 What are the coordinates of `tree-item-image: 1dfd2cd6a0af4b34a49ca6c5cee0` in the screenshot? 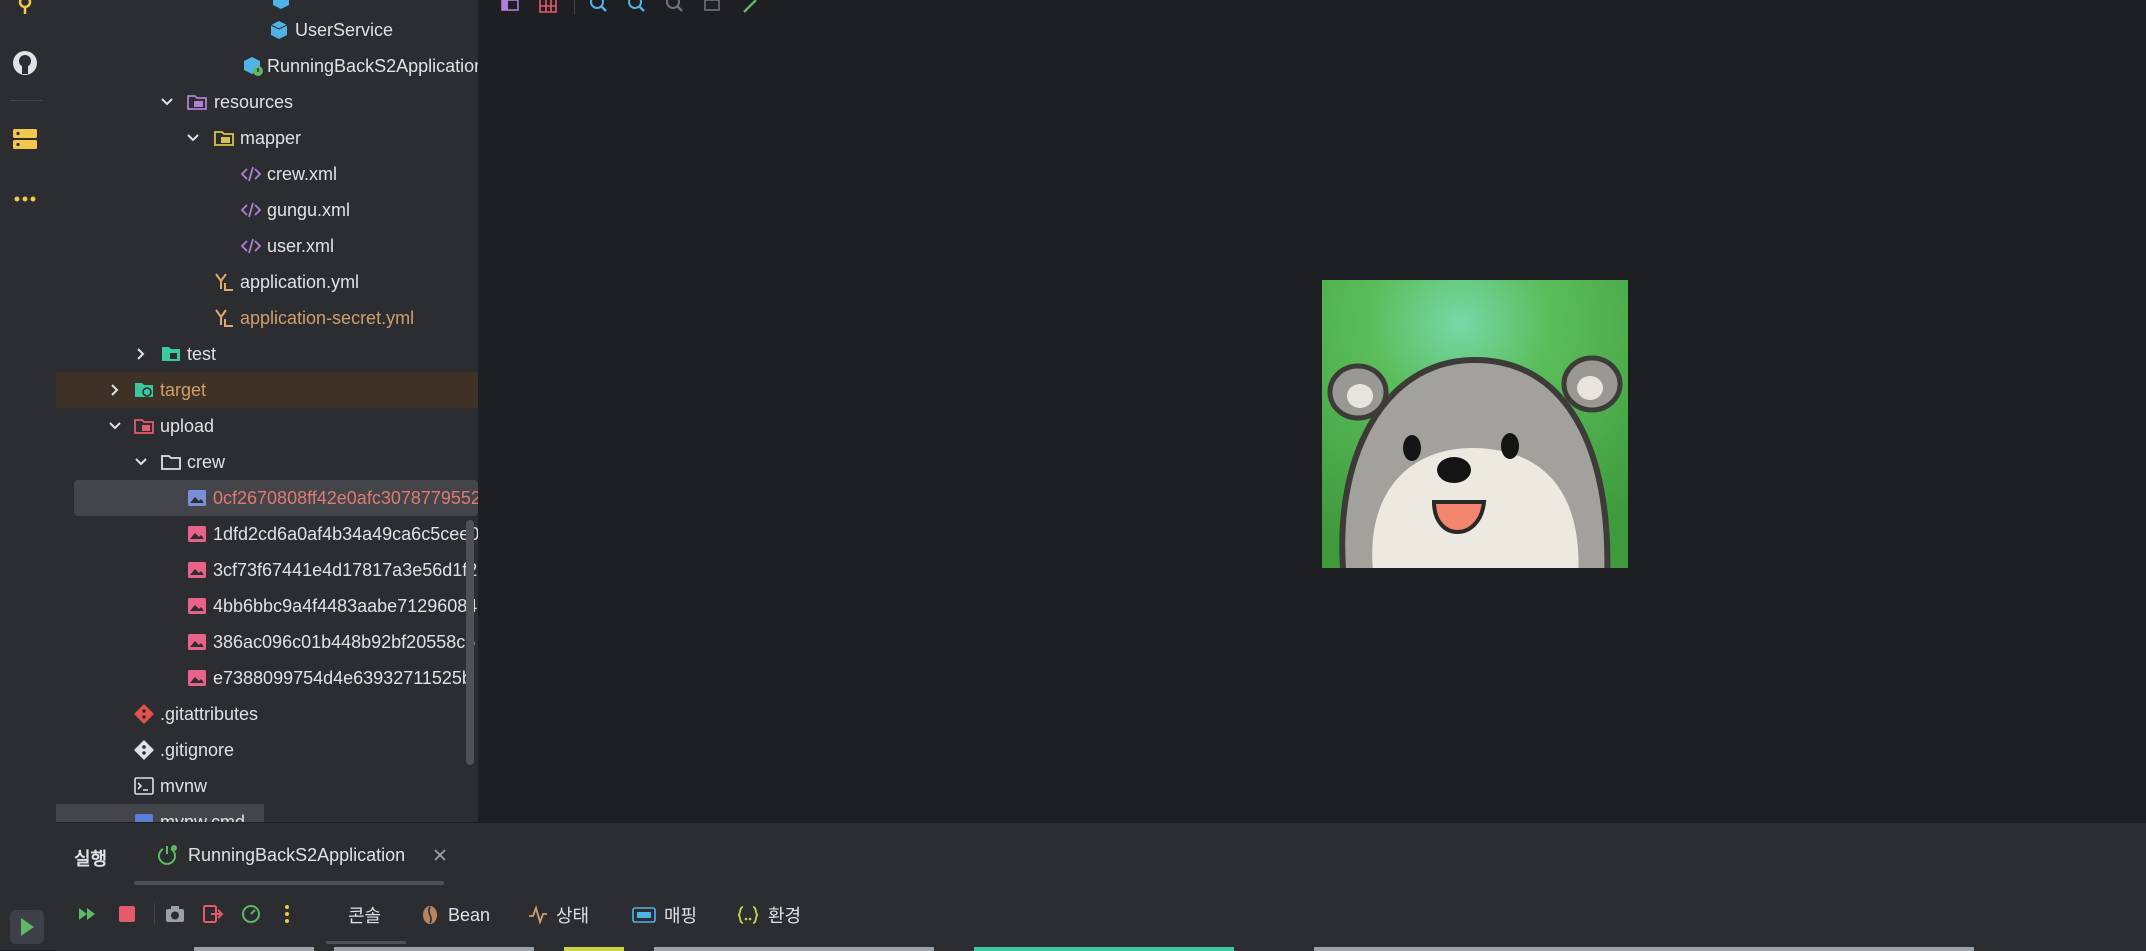 It's located at (267, 534).